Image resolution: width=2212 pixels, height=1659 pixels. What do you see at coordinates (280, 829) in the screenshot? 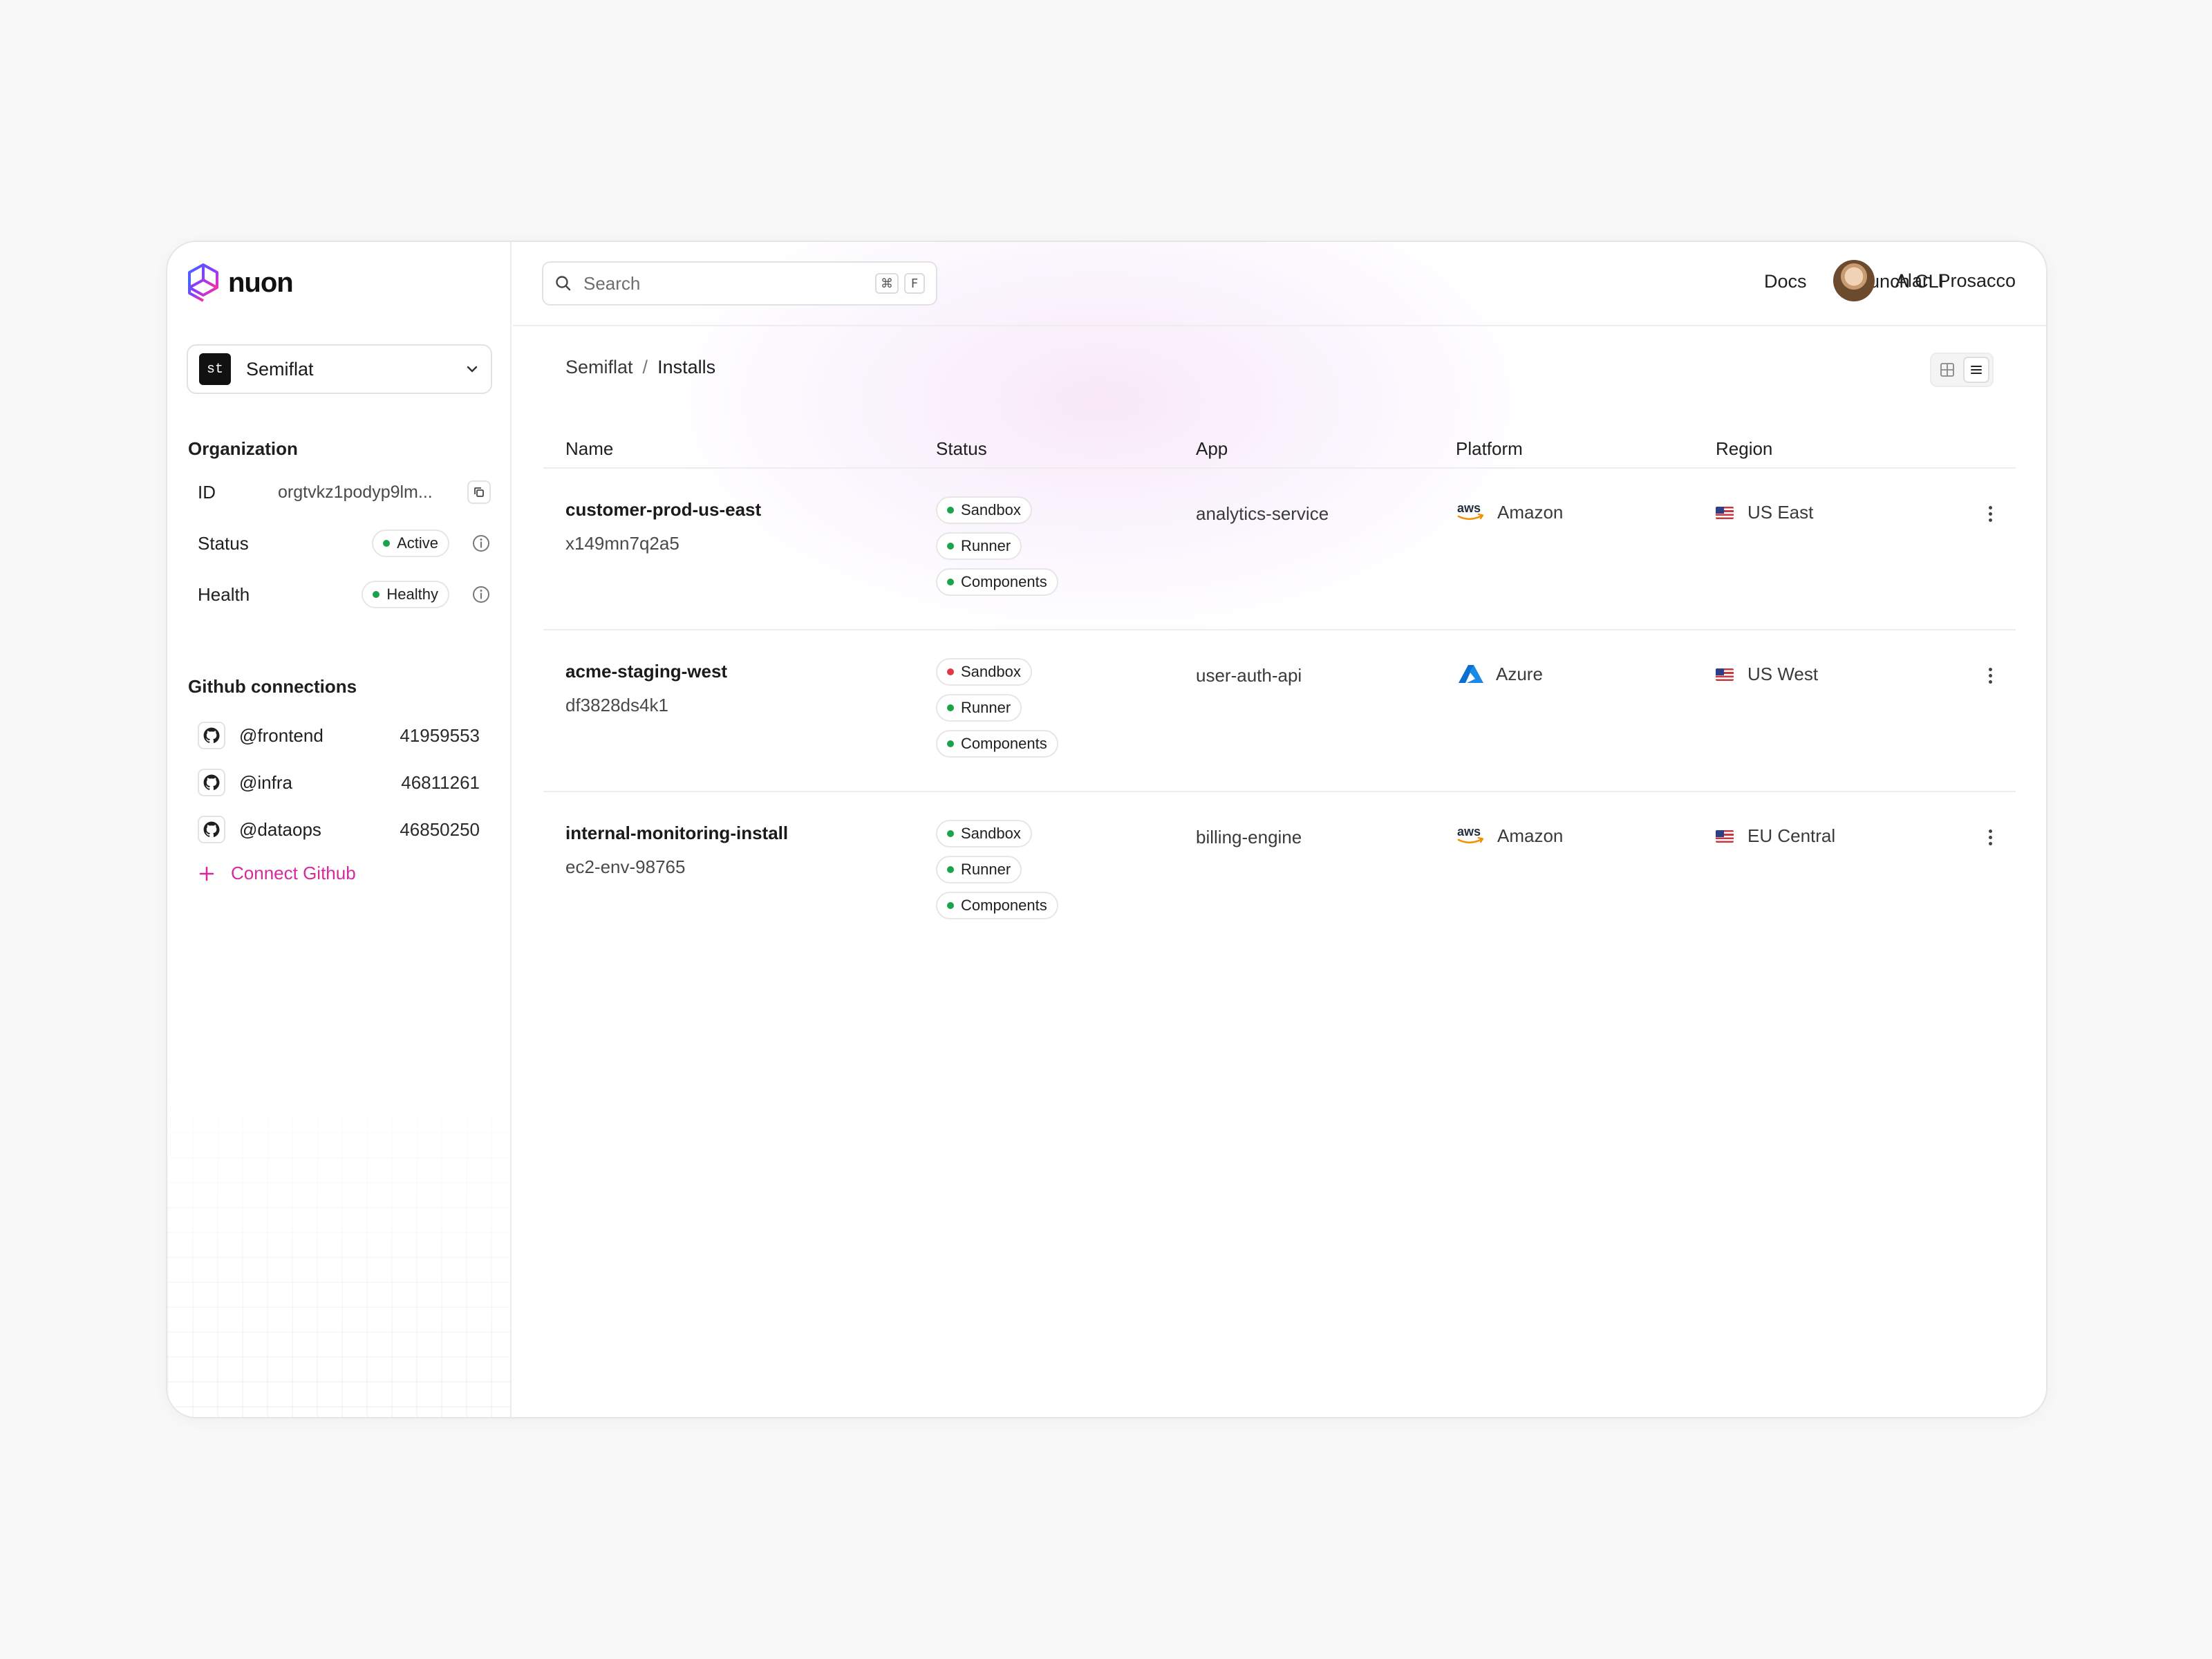
I see `github-handle: @dataops` at bounding box center [280, 829].